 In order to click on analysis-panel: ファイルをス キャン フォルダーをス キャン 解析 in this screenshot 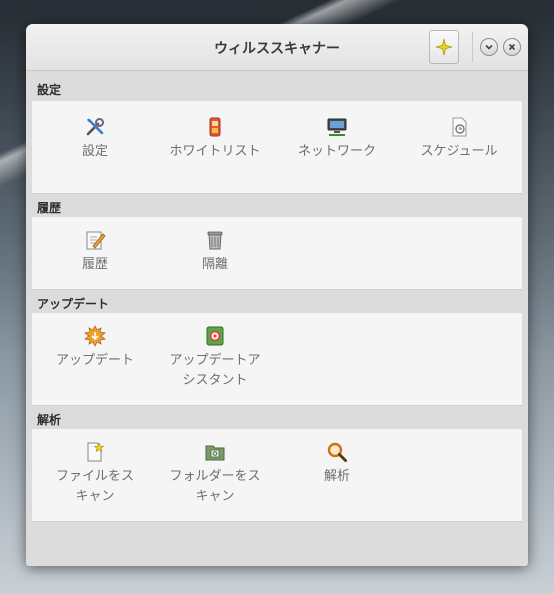, I will do `click(277, 475)`.